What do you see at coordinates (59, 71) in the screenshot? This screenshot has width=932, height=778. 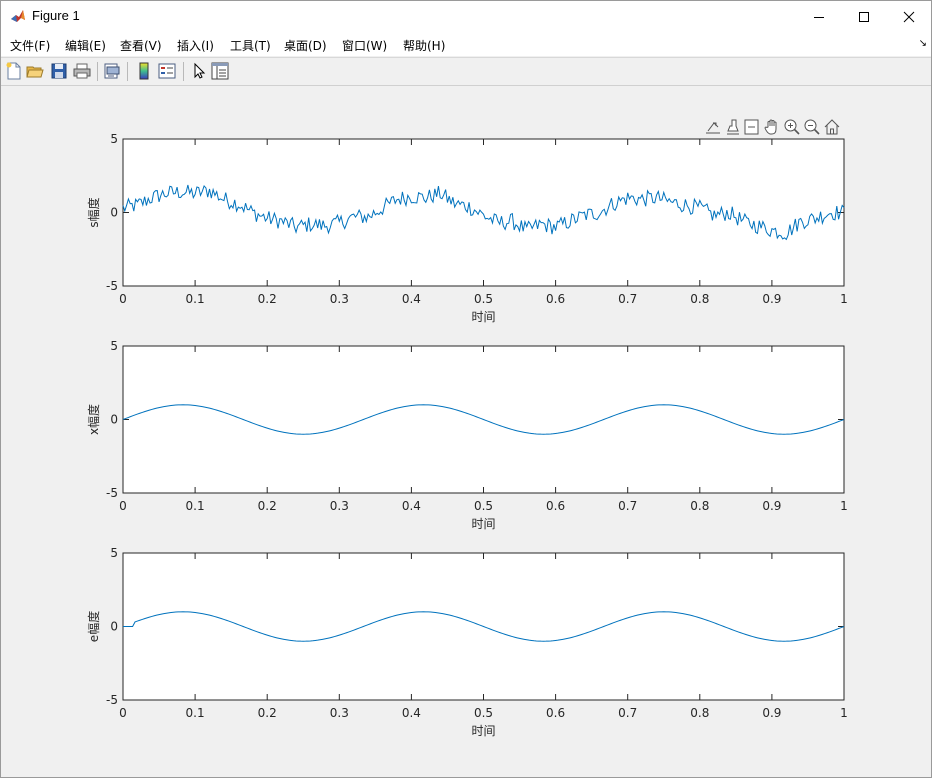 I see `save-icon` at bounding box center [59, 71].